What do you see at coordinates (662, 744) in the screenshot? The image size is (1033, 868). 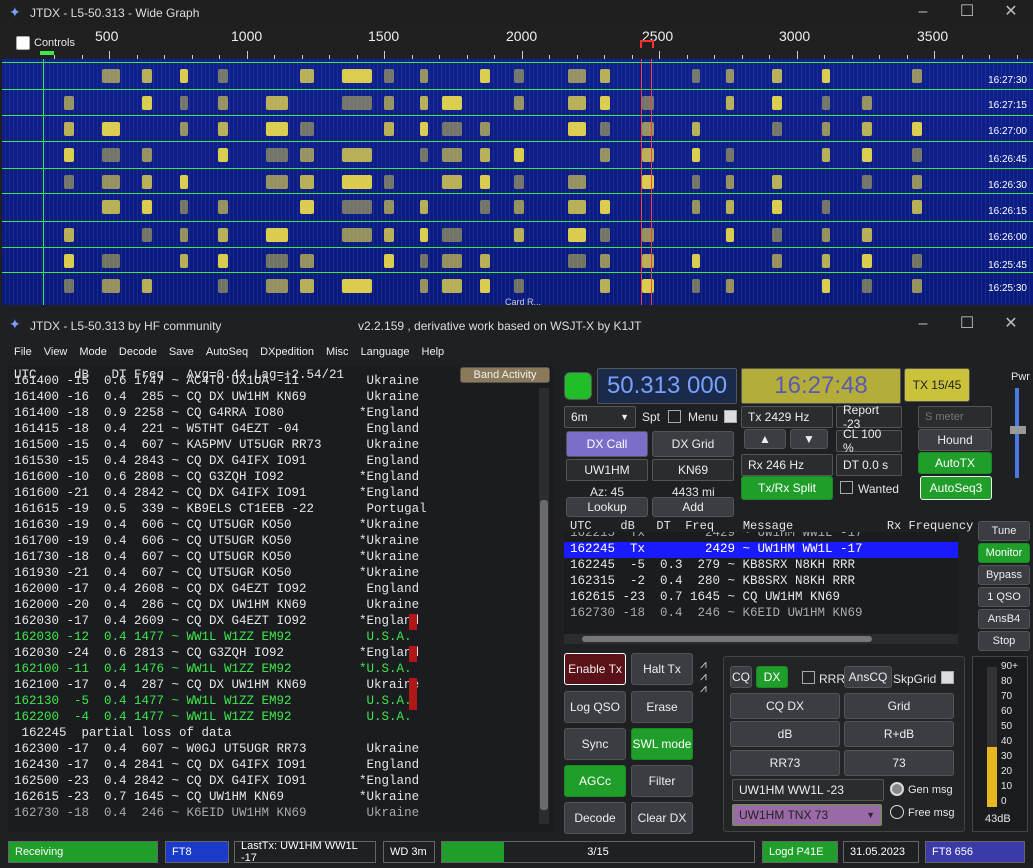 I see `swl-mode-button: SWL mode` at bounding box center [662, 744].